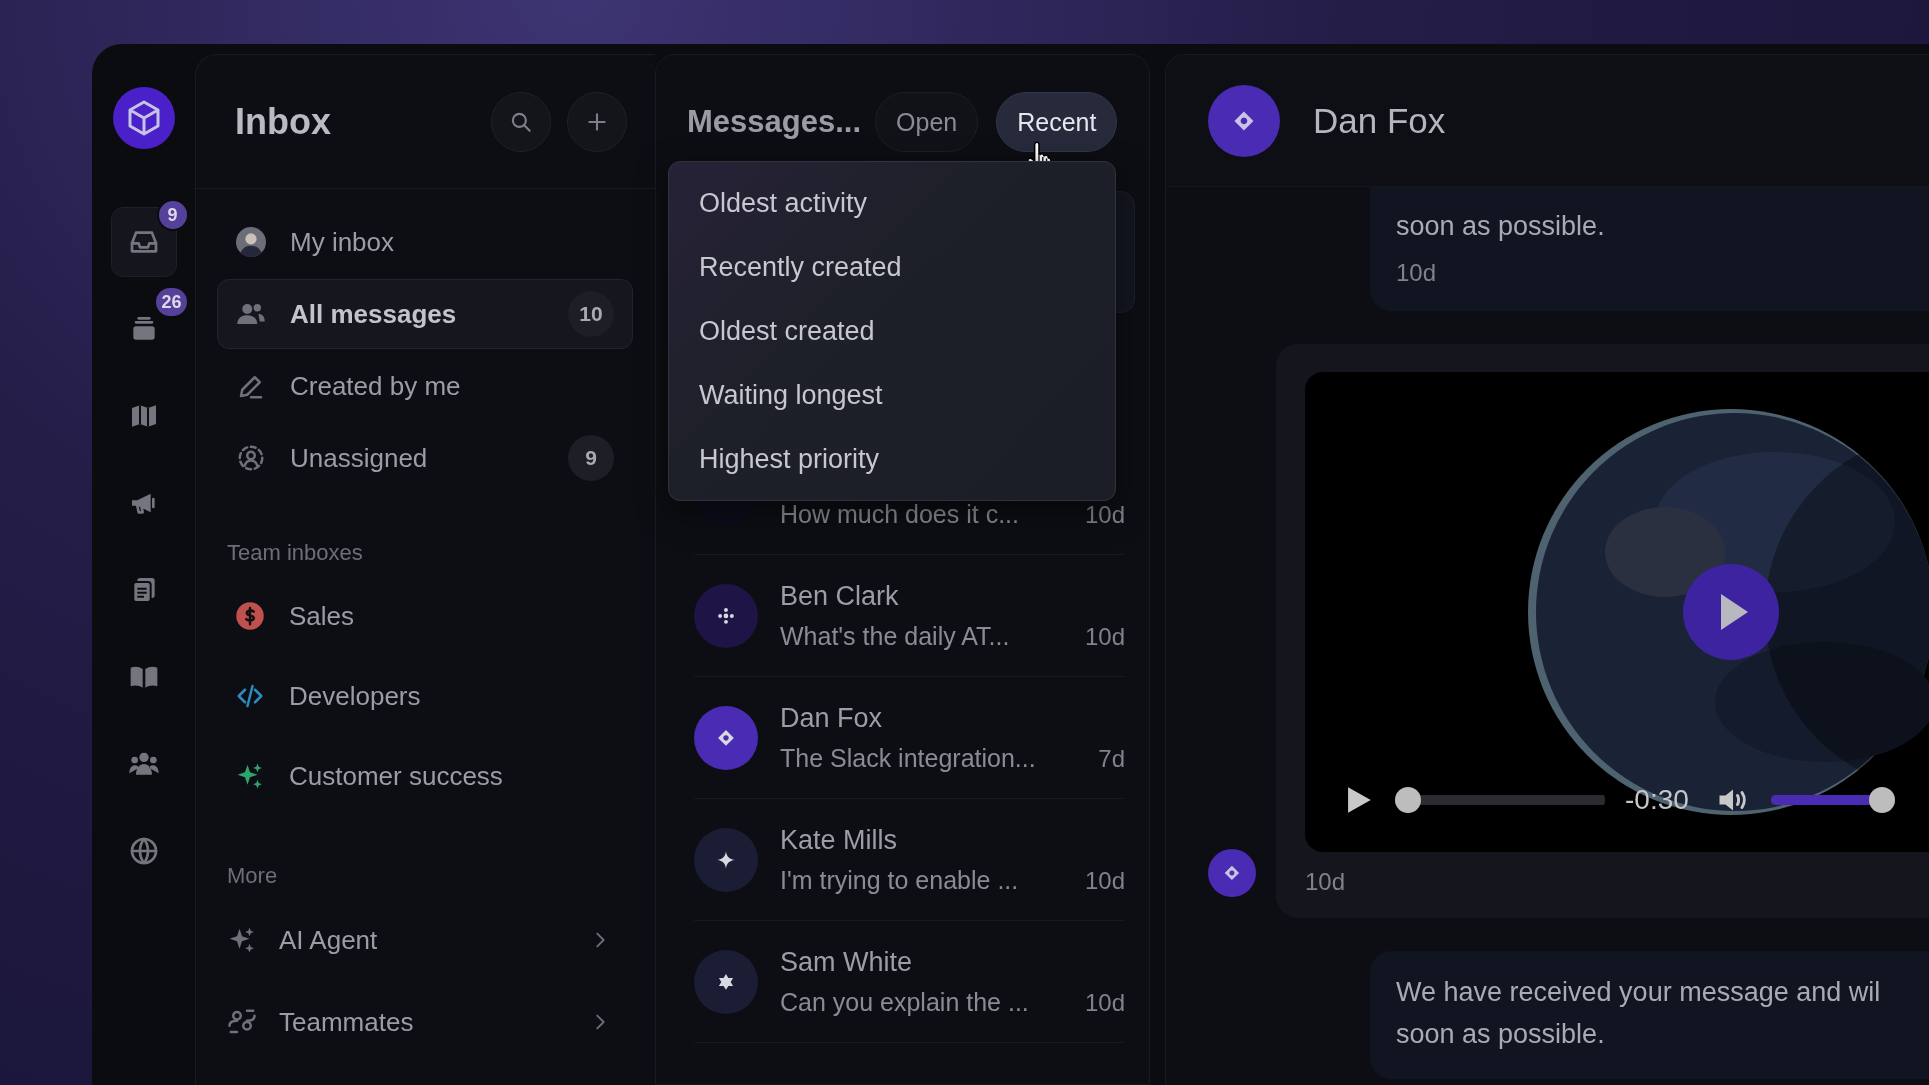 The image size is (1929, 1085). I want to click on filter-button: Open, so click(927, 122).